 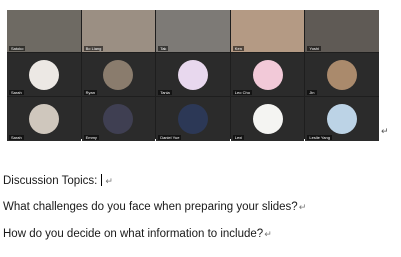 I want to click on participant-tile: Jin, so click(x=342, y=74).